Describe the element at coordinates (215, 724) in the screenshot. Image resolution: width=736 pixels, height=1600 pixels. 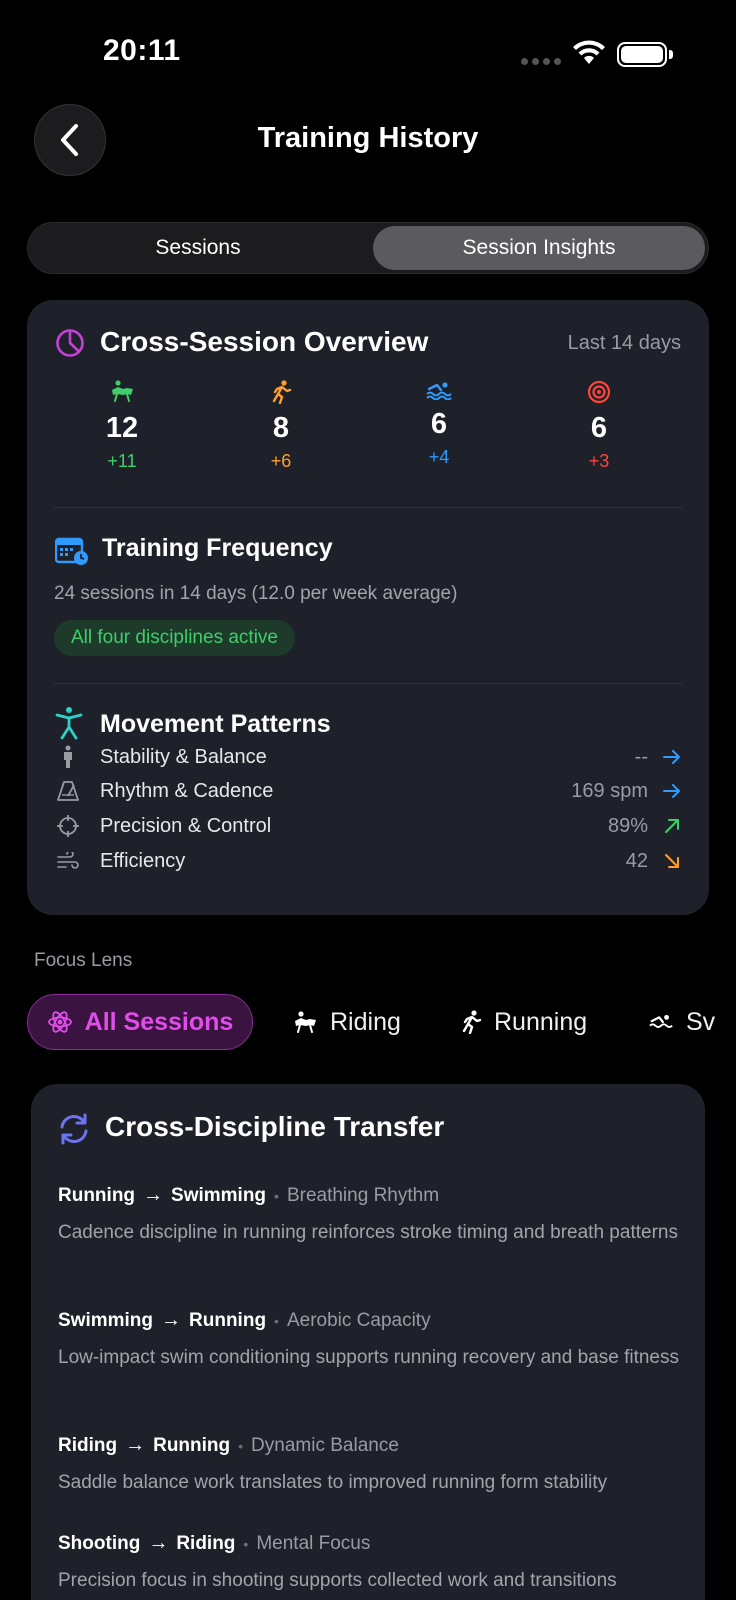
I see `movement-title: Movement Patterns` at that location.